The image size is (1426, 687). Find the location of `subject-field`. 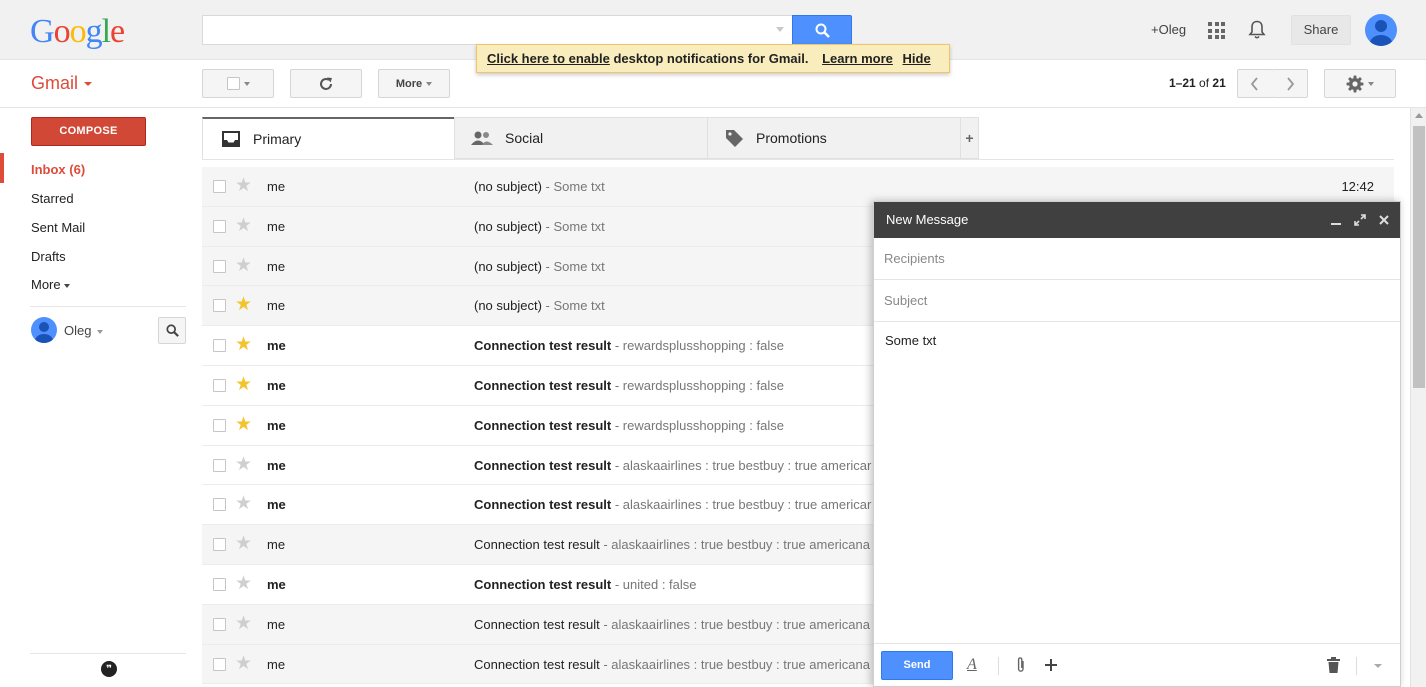

subject-field is located at coordinates (1137, 300).